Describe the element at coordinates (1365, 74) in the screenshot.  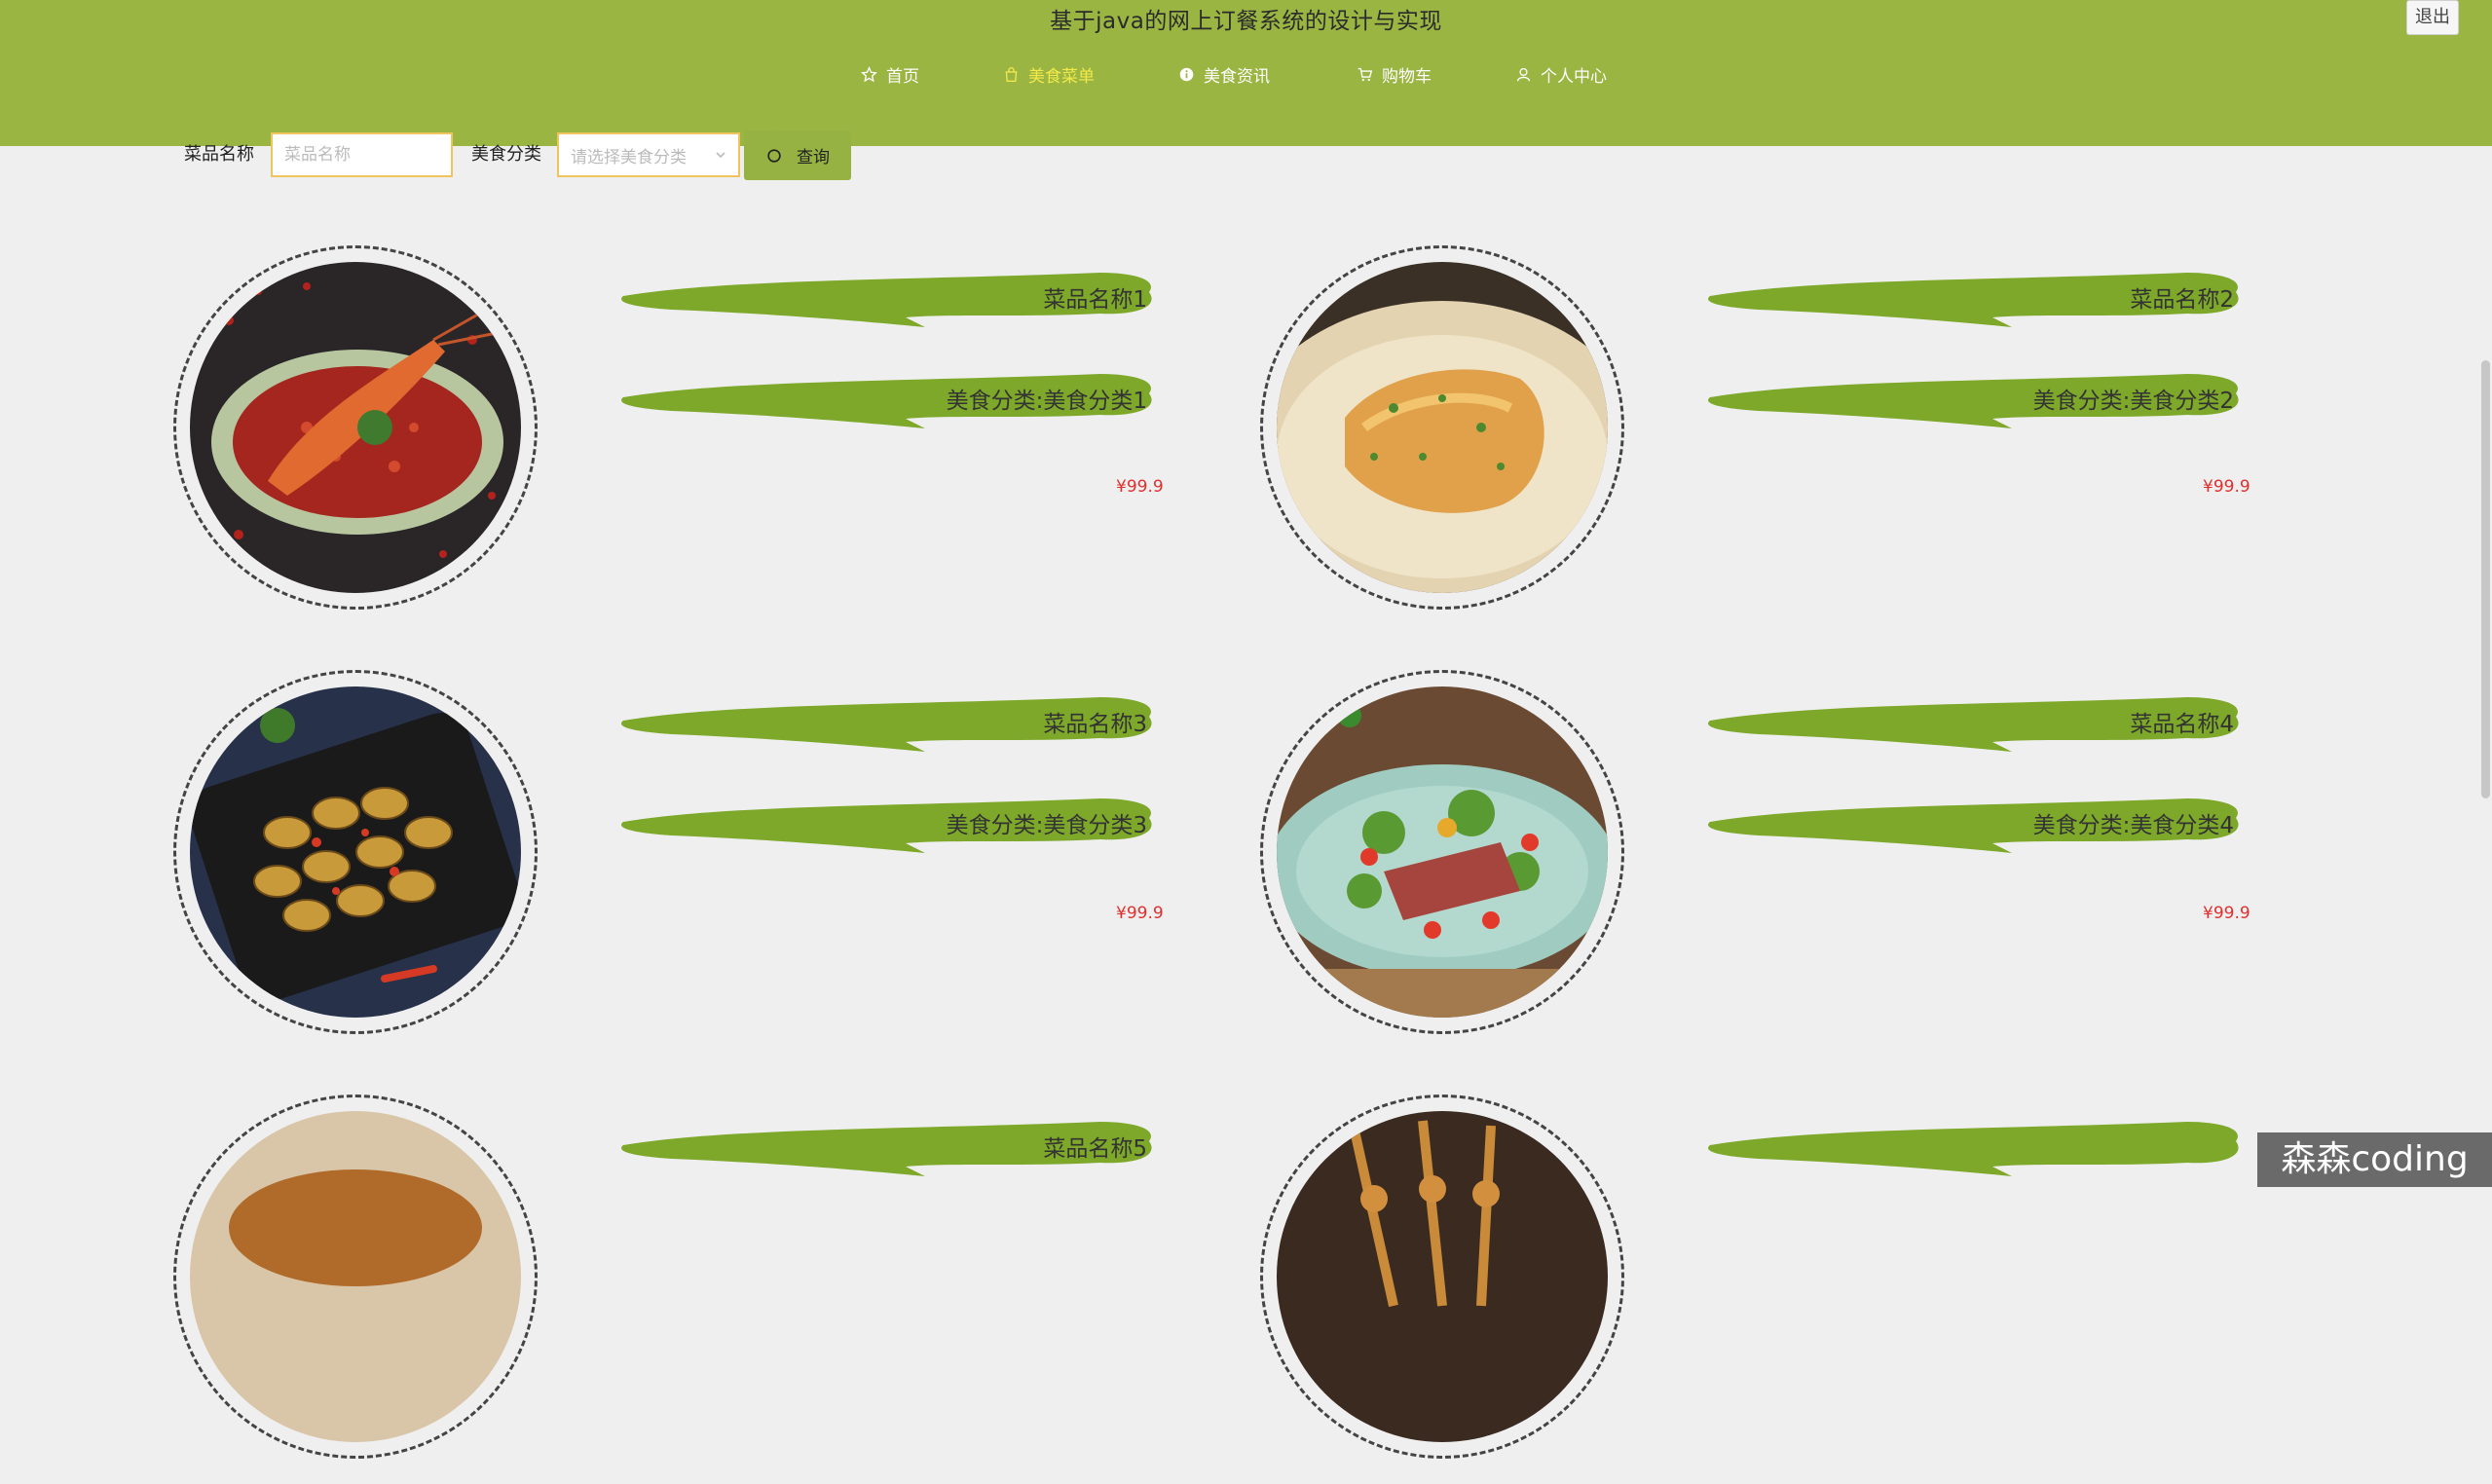
I see `cart-icon` at that location.